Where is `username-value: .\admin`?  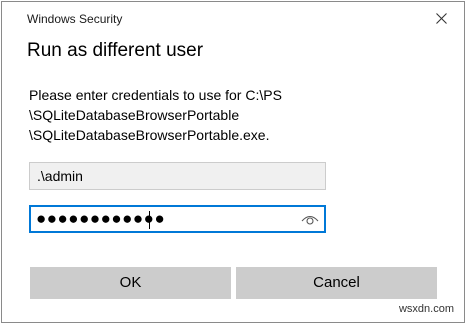 username-value: .\admin is located at coordinates (60, 176).